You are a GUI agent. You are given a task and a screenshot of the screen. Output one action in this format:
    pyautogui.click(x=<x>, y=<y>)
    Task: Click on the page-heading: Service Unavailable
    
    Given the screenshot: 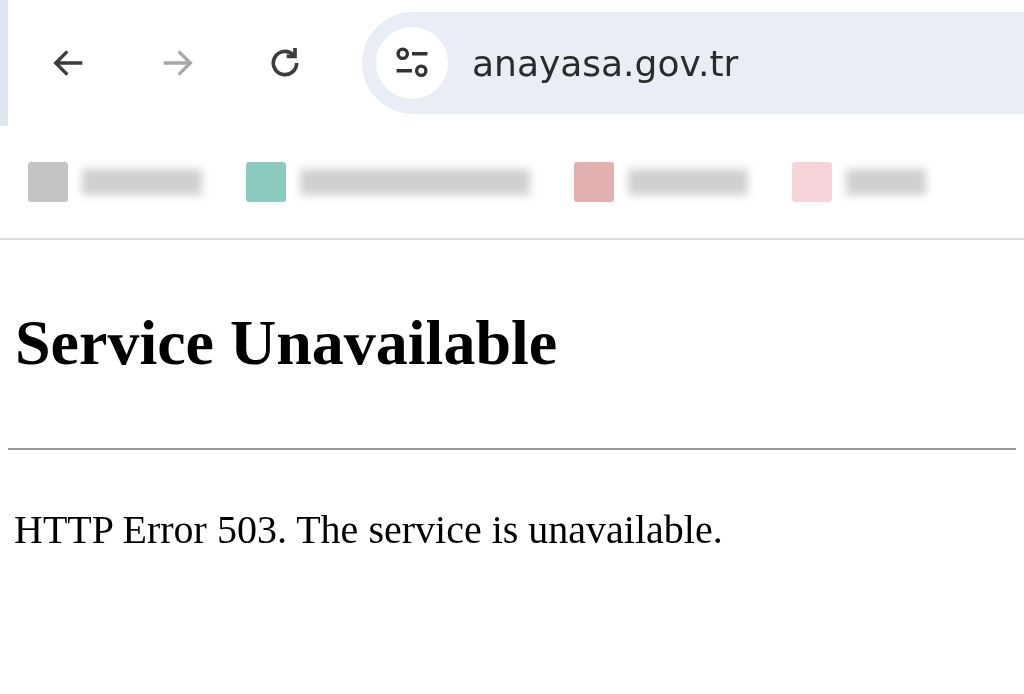 What is the action you would take?
    pyautogui.click(x=287, y=343)
    